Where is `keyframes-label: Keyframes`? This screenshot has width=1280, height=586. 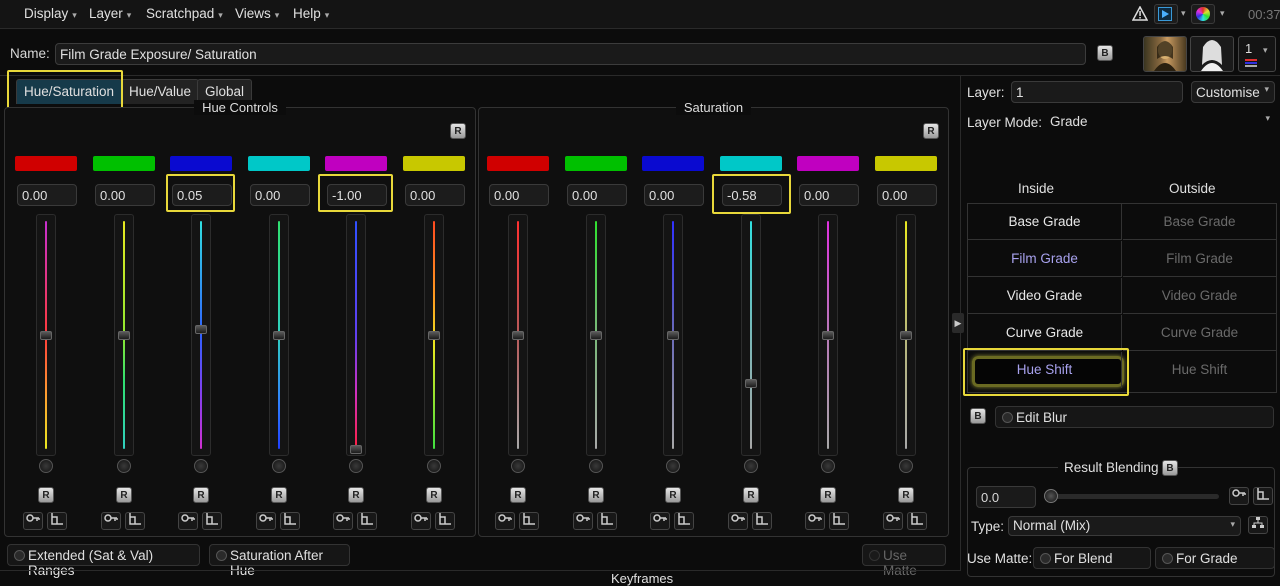 keyframes-label: Keyframes is located at coordinates (642, 578).